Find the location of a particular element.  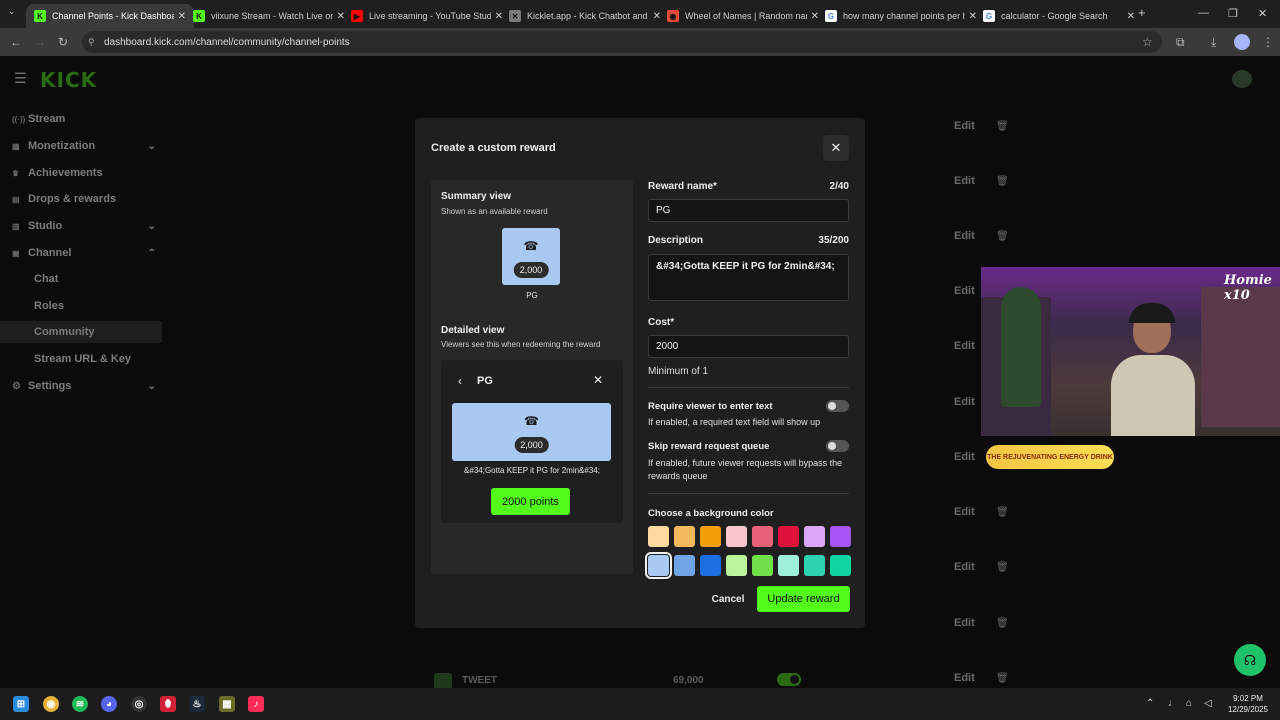

steam-icon: ♨ is located at coordinates (197, 704).